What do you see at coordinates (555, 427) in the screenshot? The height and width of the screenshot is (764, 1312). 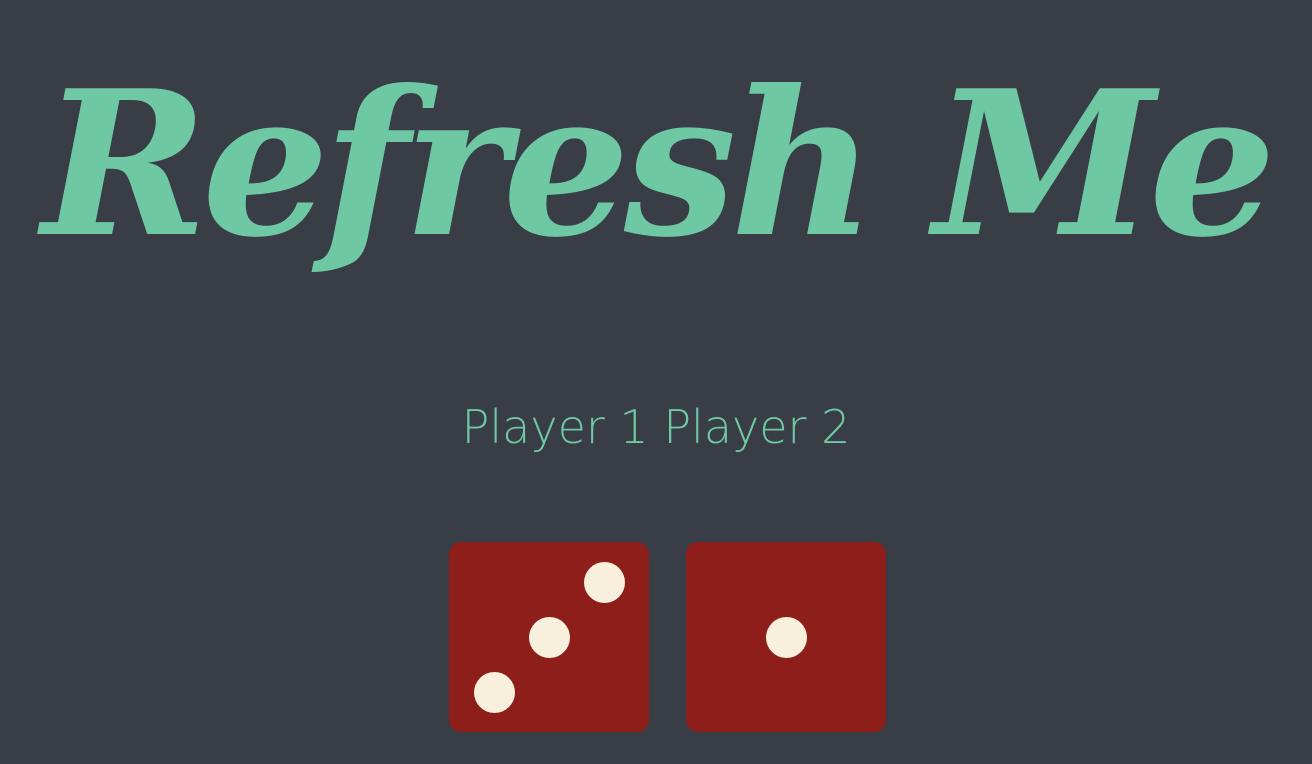 I see `player-1-label: Player 1` at bounding box center [555, 427].